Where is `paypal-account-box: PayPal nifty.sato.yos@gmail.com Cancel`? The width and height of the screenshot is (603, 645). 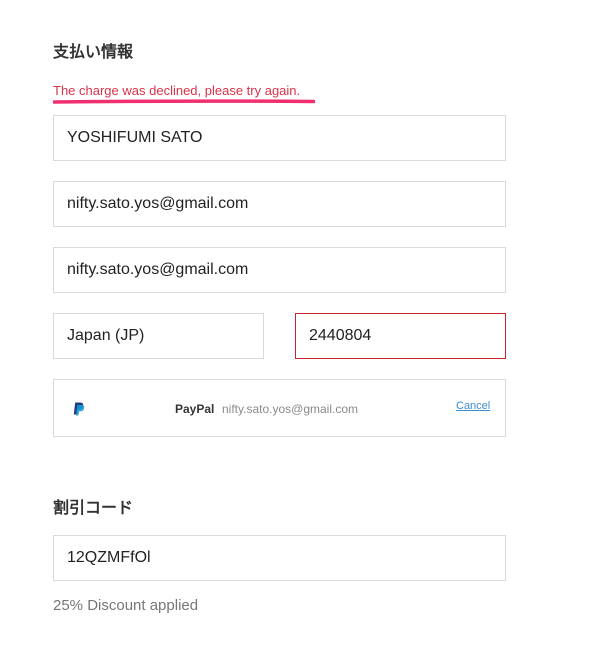
paypal-account-box: PayPal nifty.sato.yos@gmail.com Cancel is located at coordinates (279, 408).